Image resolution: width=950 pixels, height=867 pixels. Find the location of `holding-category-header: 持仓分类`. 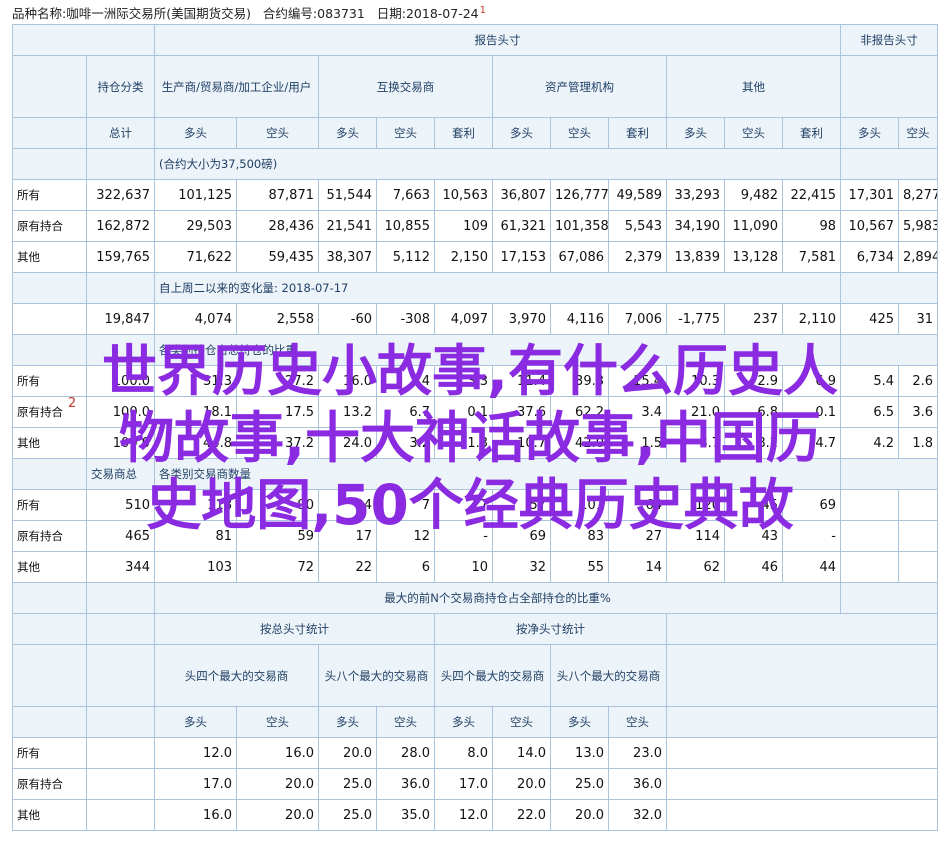

holding-category-header: 持仓分类 is located at coordinates (120, 86).